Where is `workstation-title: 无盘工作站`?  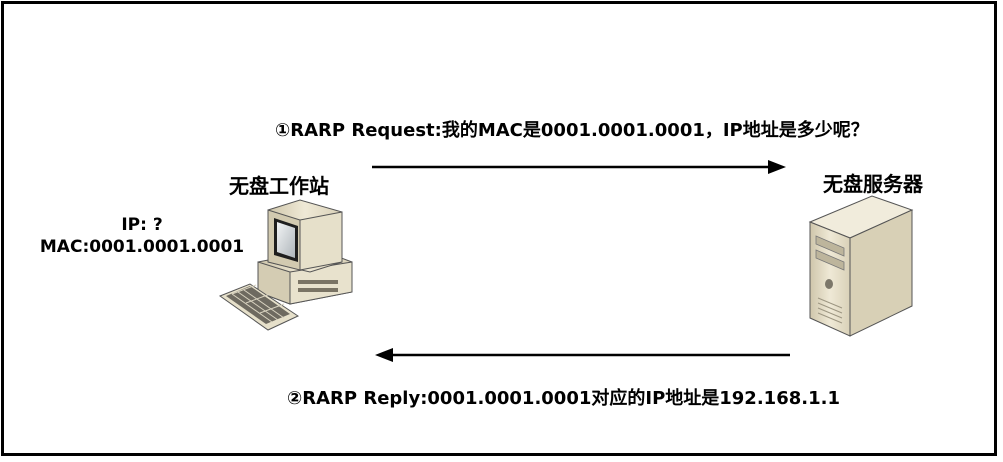
workstation-title: 无盘工作站 is located at coordinates (279, 186).